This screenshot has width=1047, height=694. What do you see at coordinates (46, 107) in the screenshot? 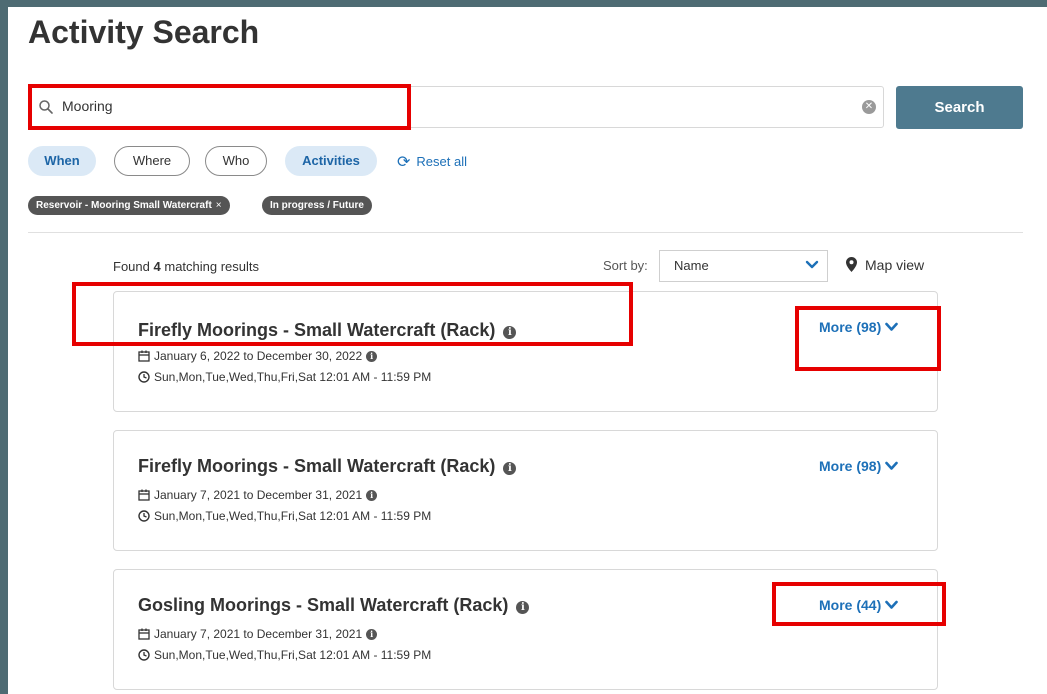
I see `search-icon` at bounding box center [46, 107].